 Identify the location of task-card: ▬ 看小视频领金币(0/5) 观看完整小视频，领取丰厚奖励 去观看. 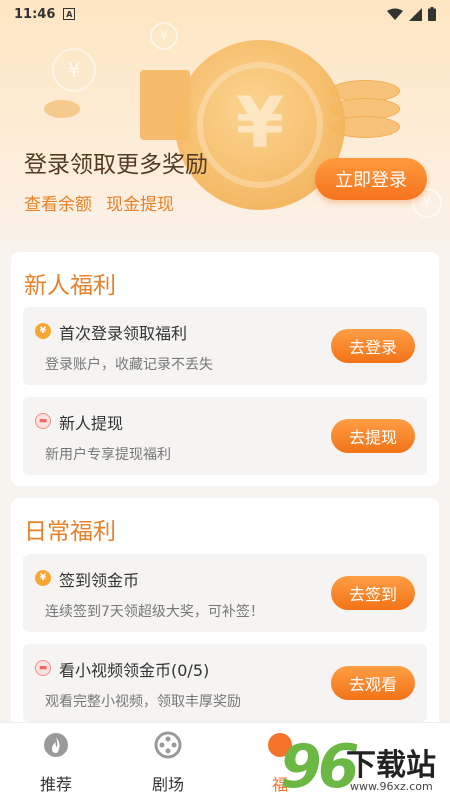
(225, 683).